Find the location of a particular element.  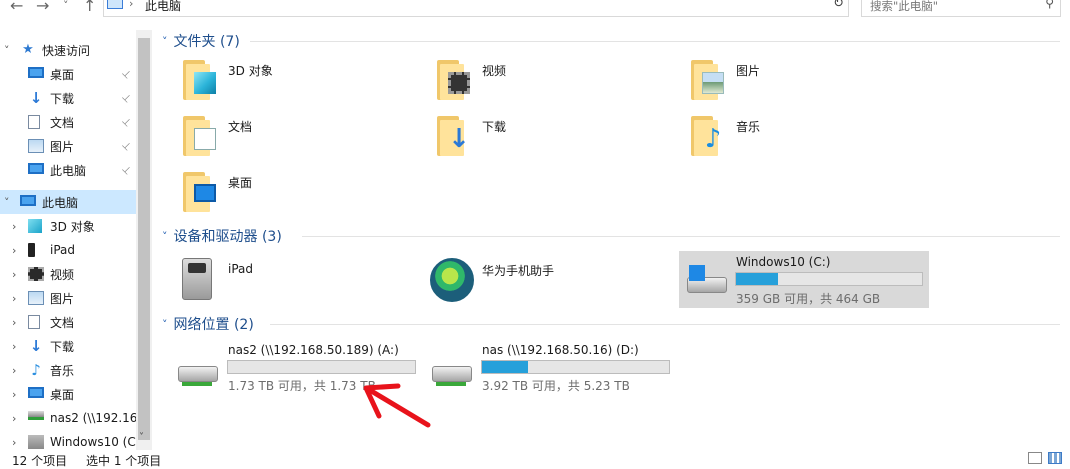

music-icon: ♪ is located at coordinates (36, 370).